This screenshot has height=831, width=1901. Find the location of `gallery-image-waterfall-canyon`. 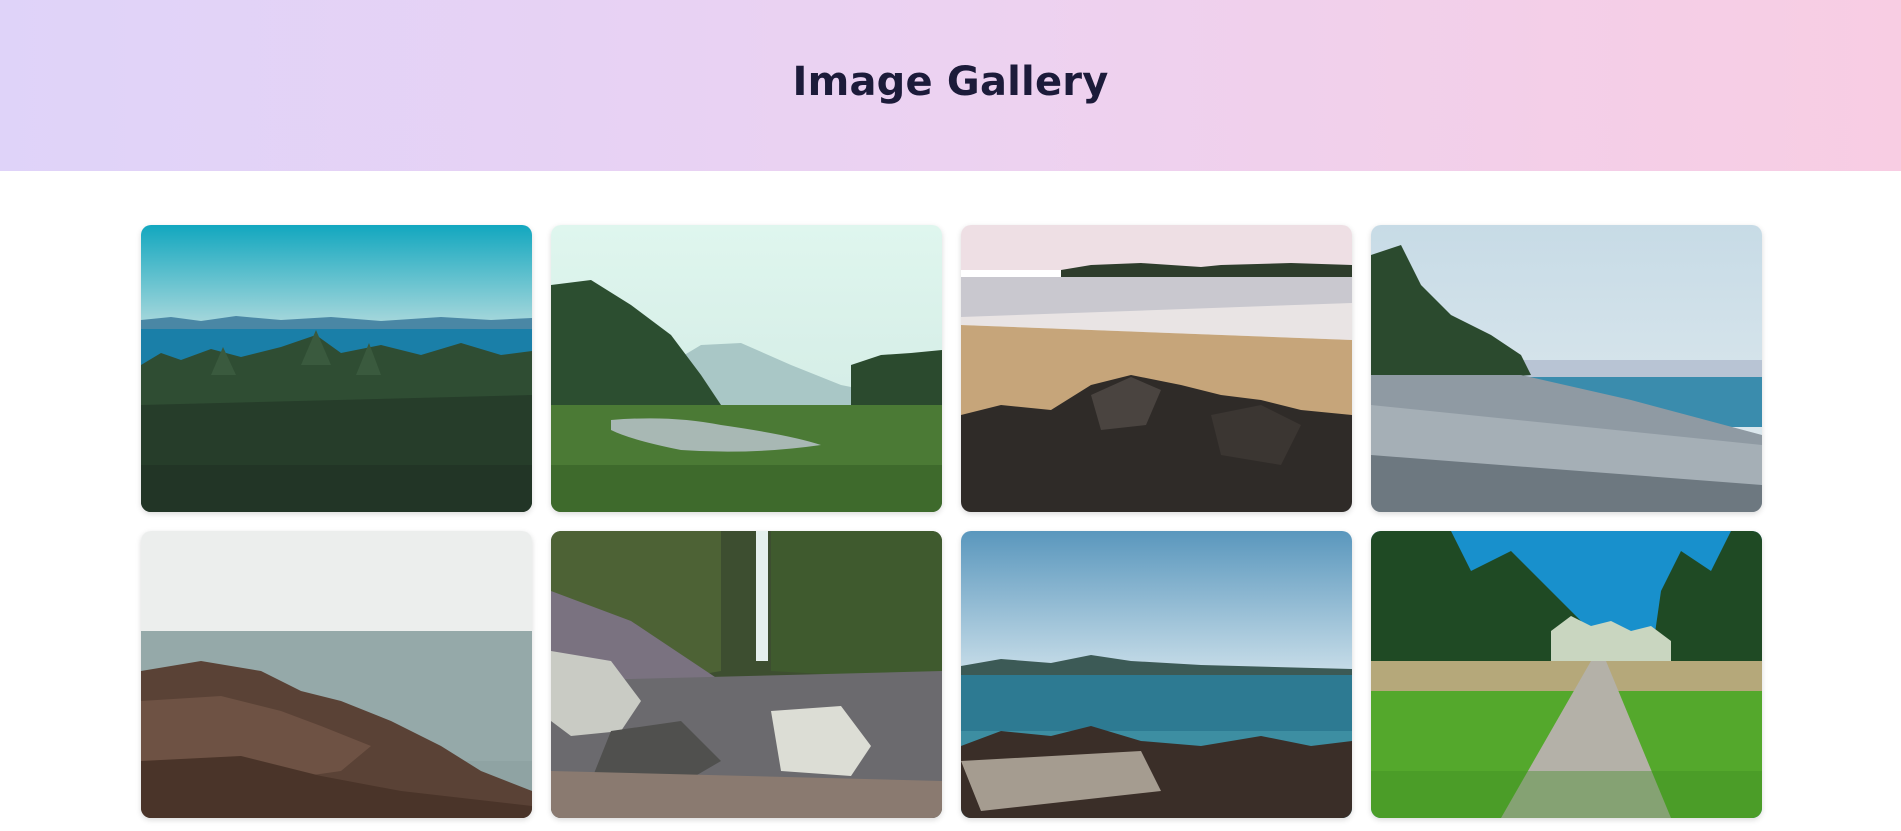

gallery-image-waterfall-canyon is located at coordinates (746, 674).